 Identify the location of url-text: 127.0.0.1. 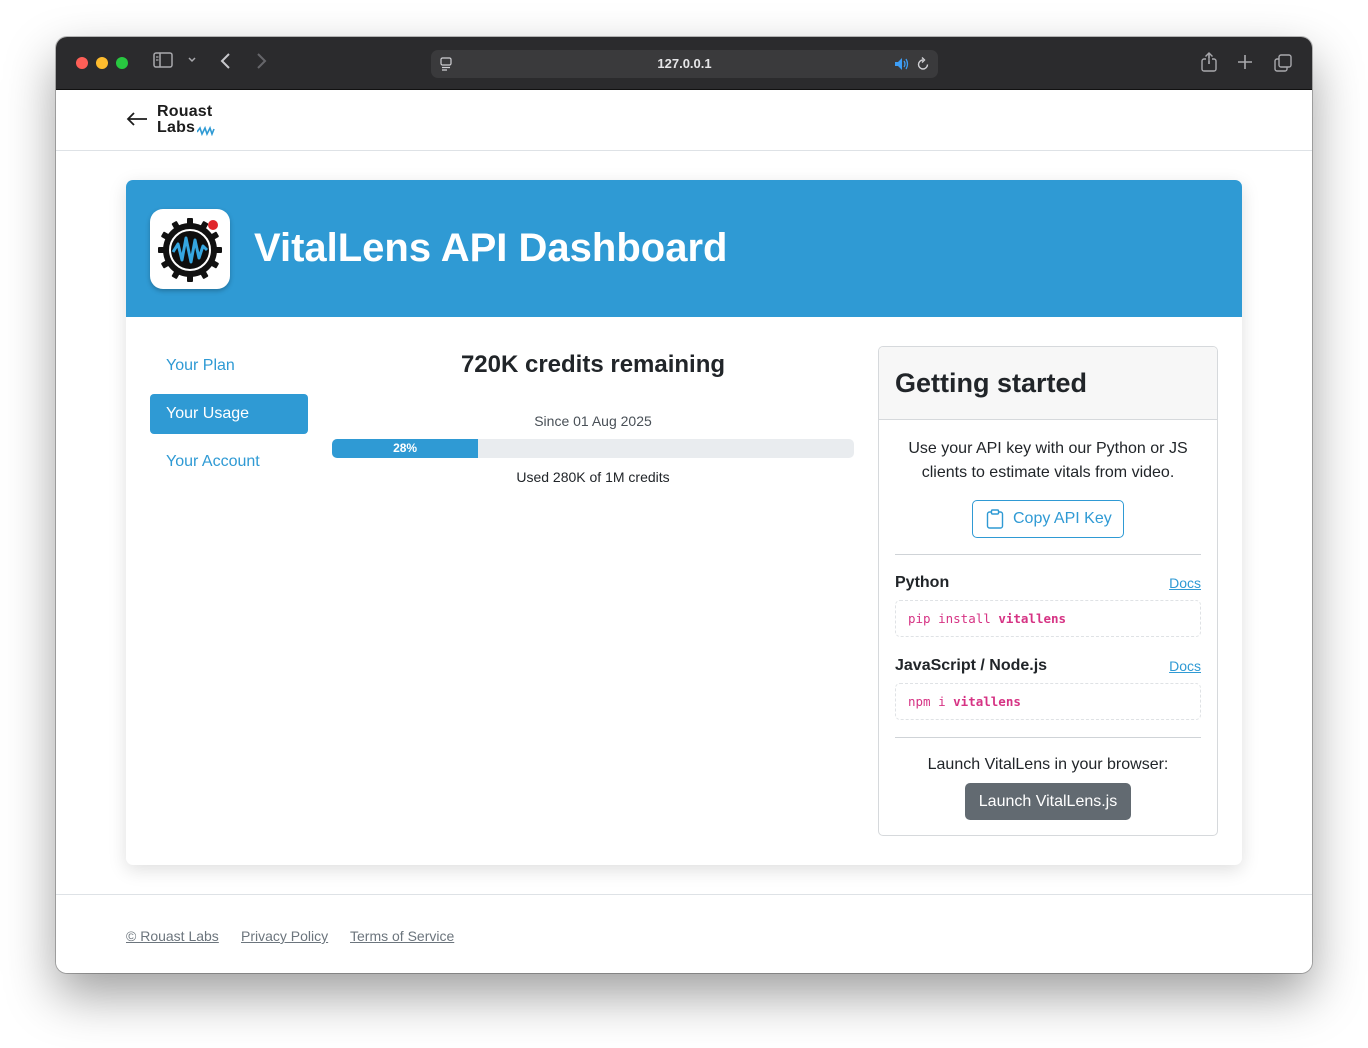
(684, 63).